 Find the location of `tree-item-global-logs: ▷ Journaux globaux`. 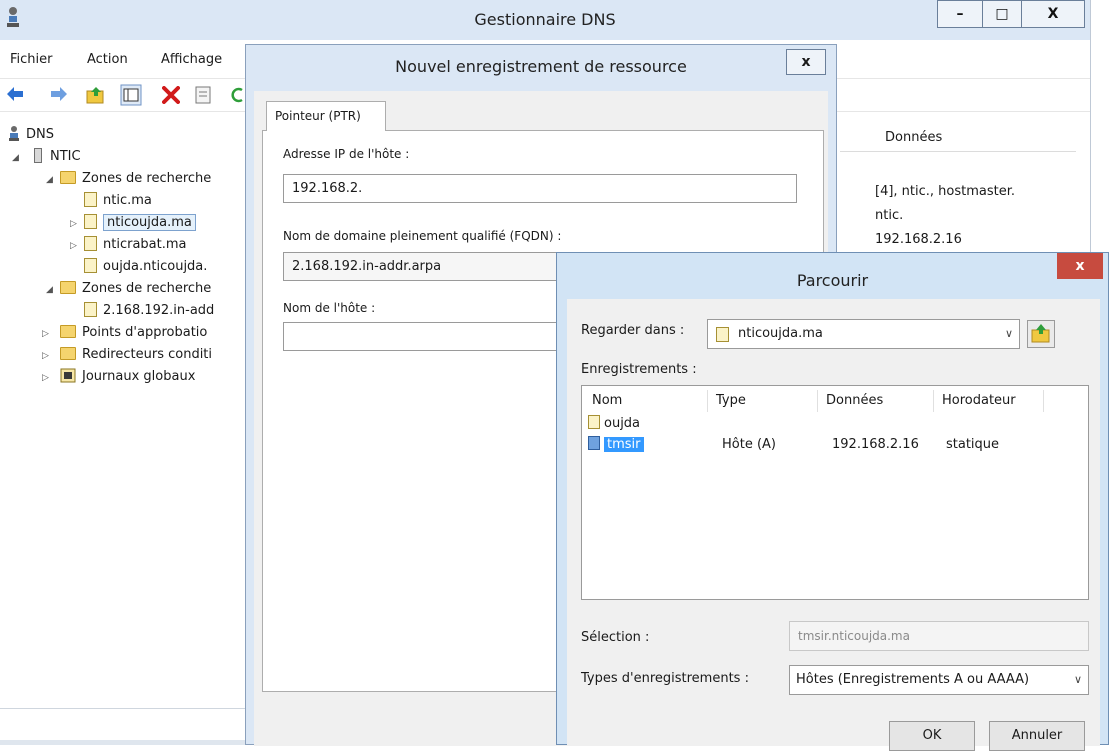

tree-item-global-logs: ▷ Journaux globaux is located at coordinates (122, 377).